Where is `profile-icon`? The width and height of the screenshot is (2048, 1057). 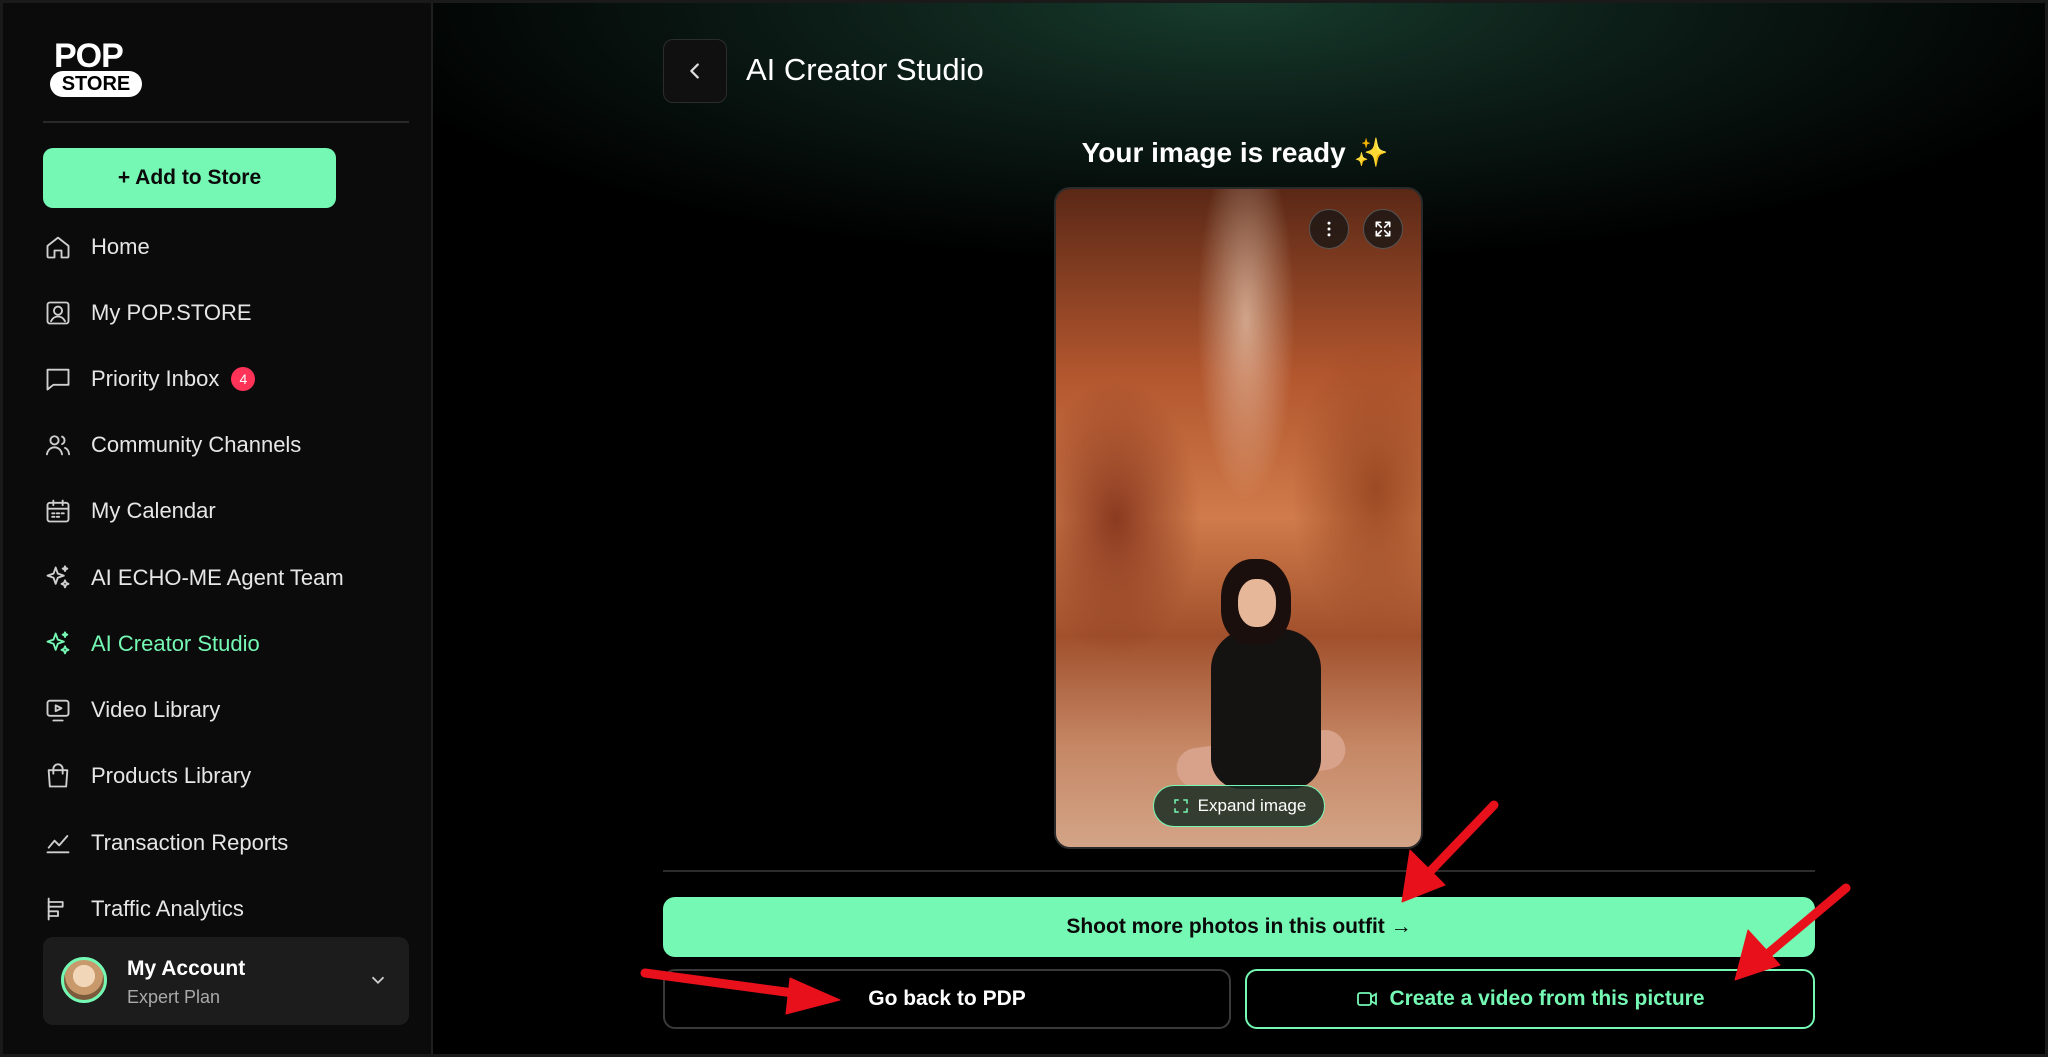
profile-icon is located at coordinates (58, 313).